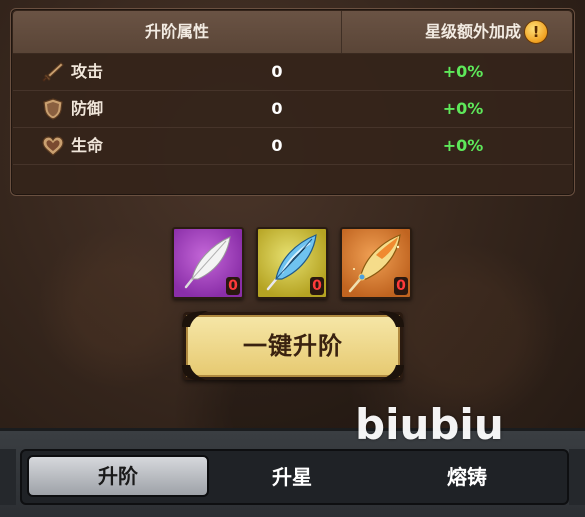  I want to click on one-click-upgrade-button: 一键升阶, so click(293, 346).